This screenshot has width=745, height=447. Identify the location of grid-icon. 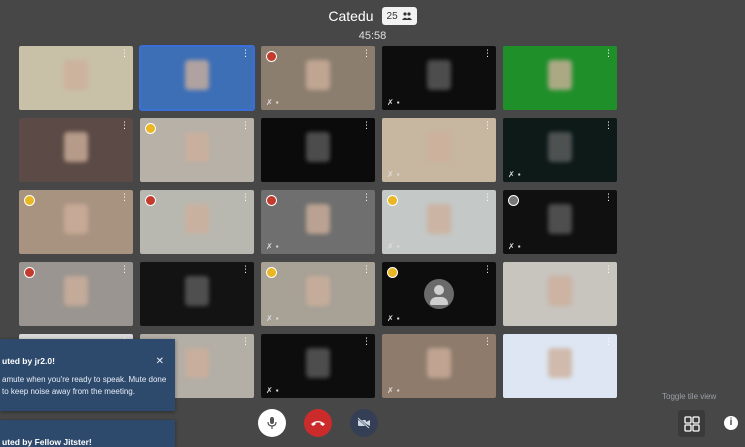
(691, 423).